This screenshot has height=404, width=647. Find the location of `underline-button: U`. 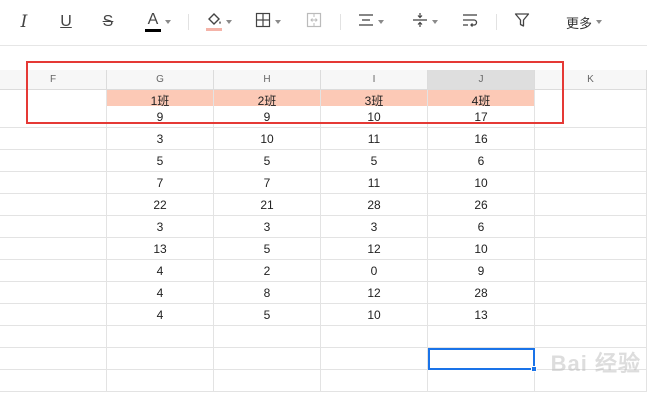

underline-button: U is located at coordinates (66, 22).